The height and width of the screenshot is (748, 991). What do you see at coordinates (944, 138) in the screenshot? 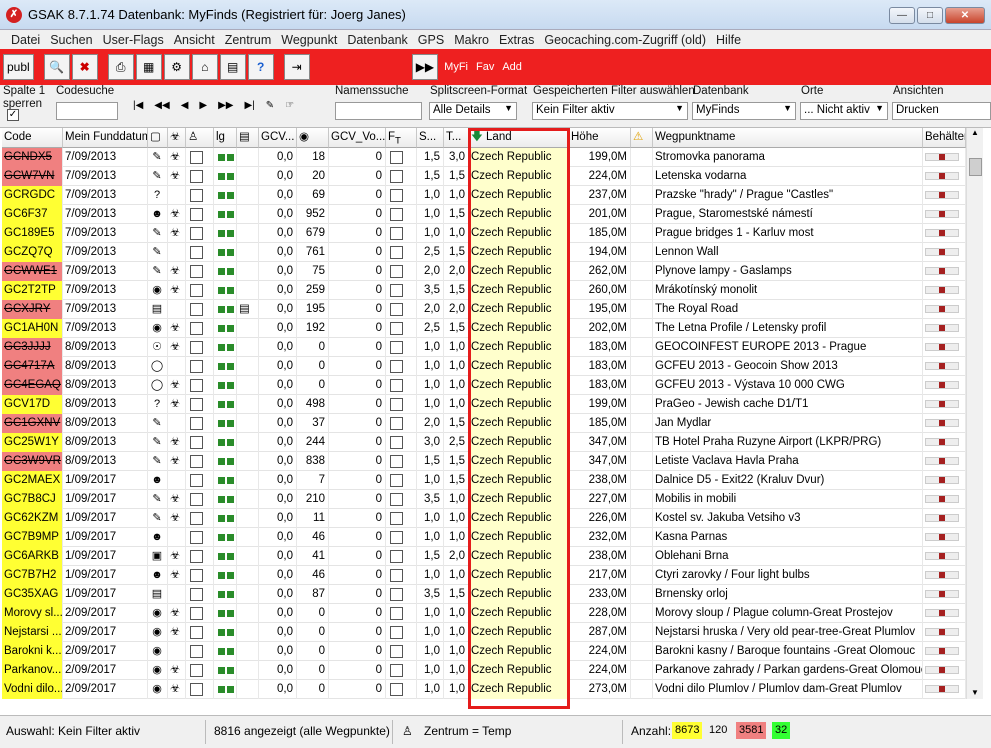
I see `column-header-behaelter: Behälter` at bounding box center [944, 138].